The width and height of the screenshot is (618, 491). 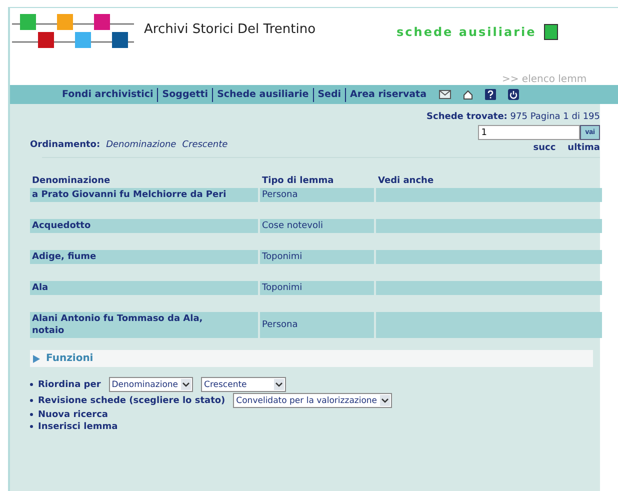 I want to click on function-link: Riordina per, so click(x=69, y=385).